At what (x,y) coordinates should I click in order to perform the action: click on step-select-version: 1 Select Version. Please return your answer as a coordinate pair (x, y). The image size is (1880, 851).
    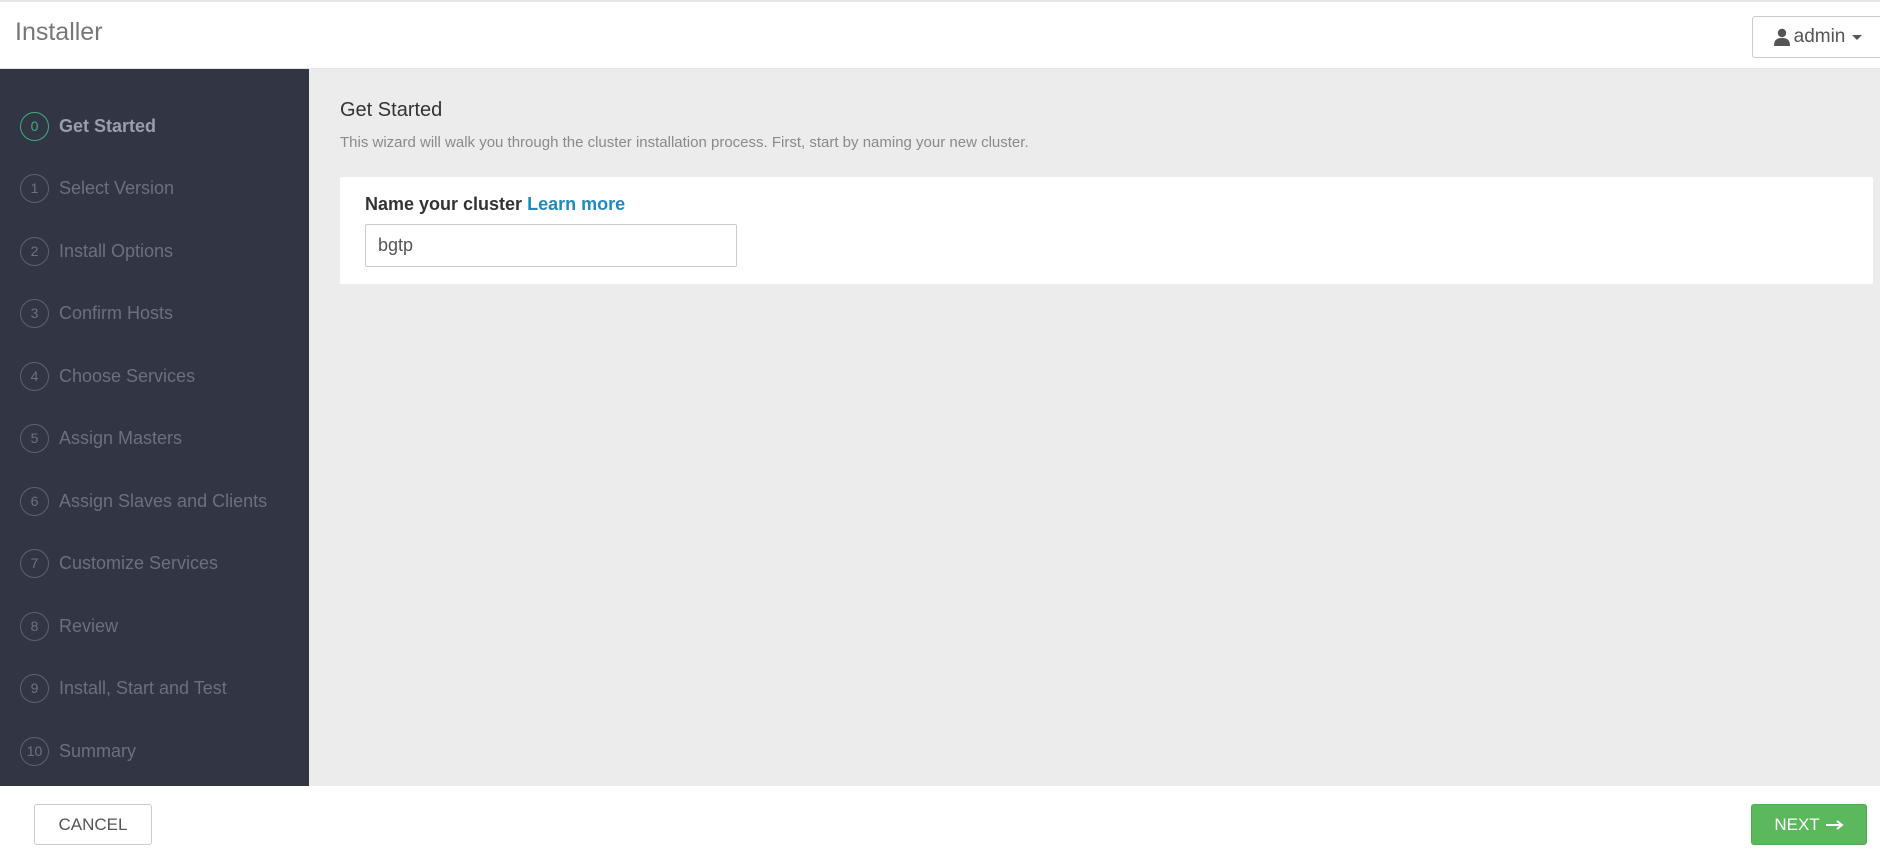
    Looking at the image, I should click on (97, 188).